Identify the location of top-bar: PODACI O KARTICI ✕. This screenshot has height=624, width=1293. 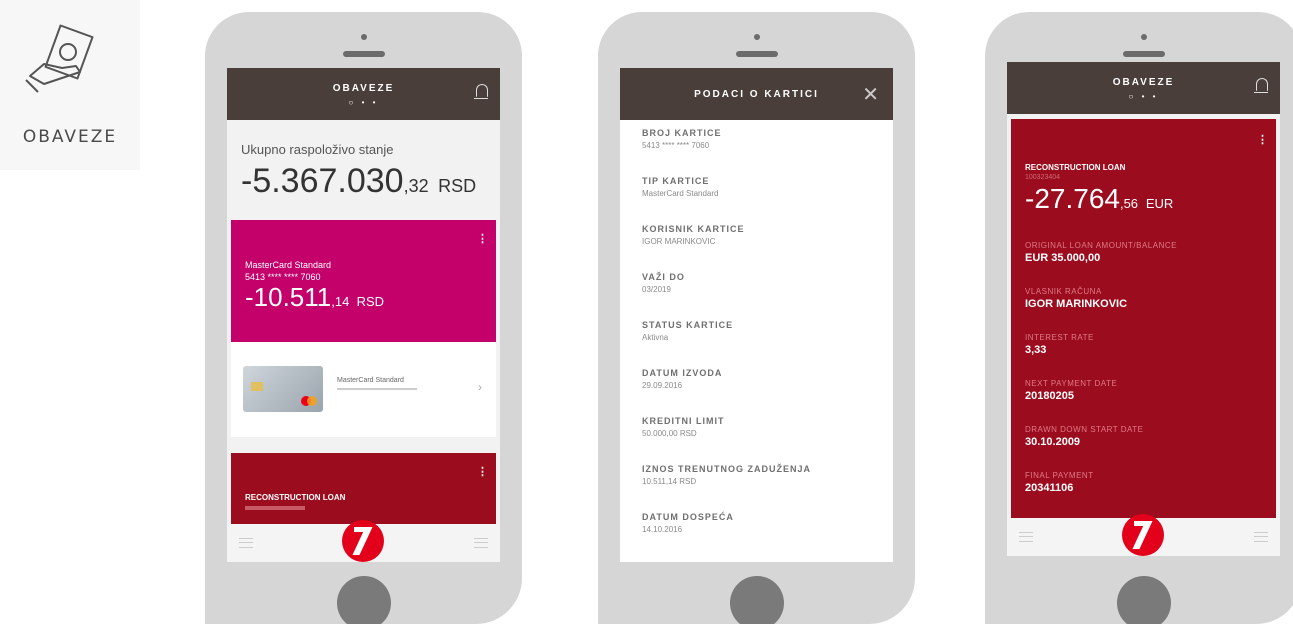
(756, 94).